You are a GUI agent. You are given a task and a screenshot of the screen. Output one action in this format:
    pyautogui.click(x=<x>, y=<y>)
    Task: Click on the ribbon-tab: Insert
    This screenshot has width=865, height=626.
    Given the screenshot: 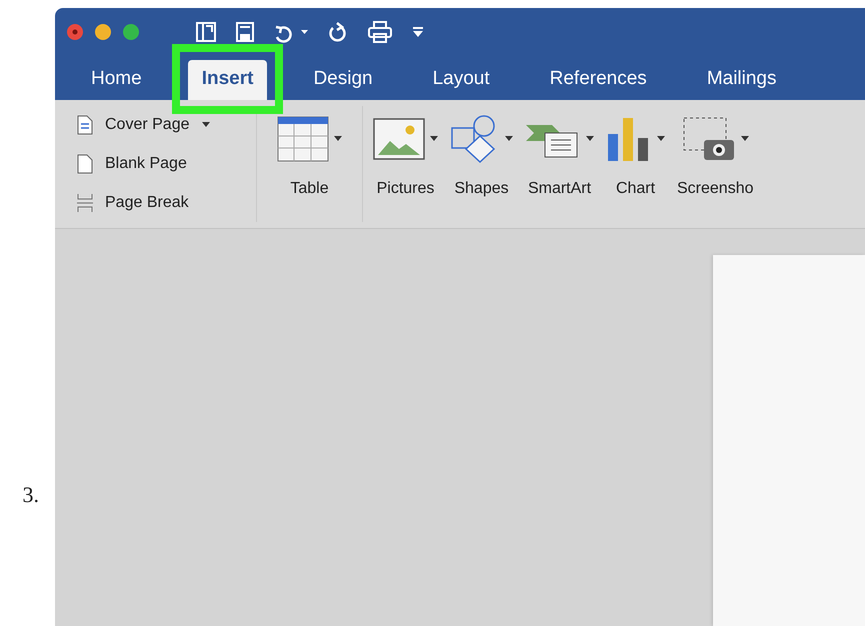 What is the action you would take?
    pyautogui.click(x=228, y=80)
    